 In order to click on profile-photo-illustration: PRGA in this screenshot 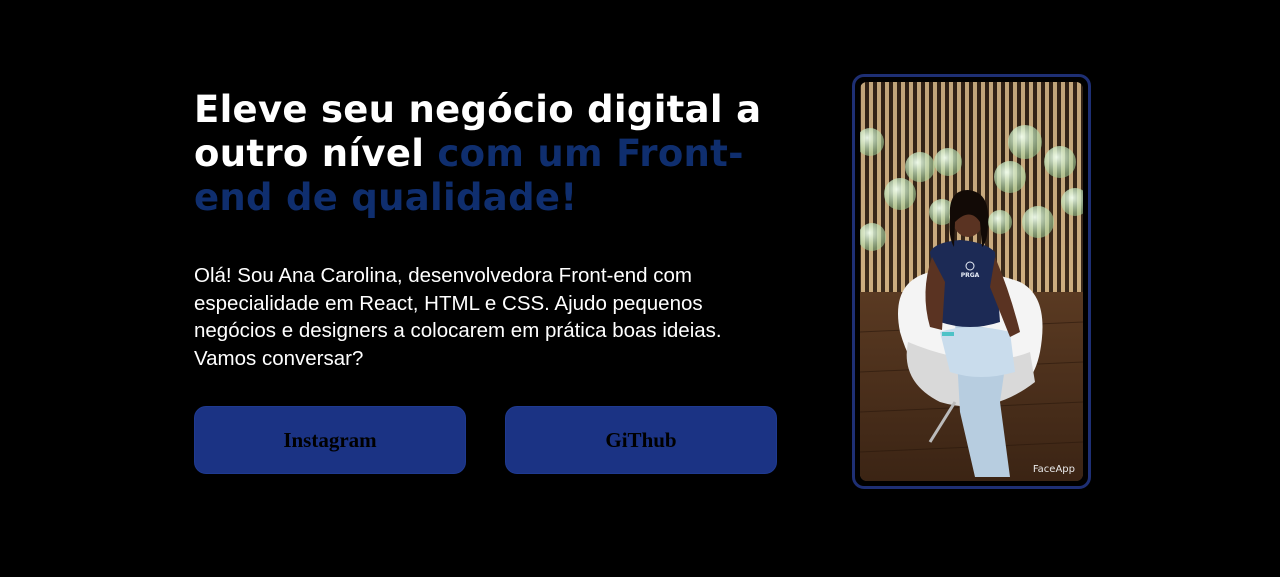, I will do `click(971, 281)`.